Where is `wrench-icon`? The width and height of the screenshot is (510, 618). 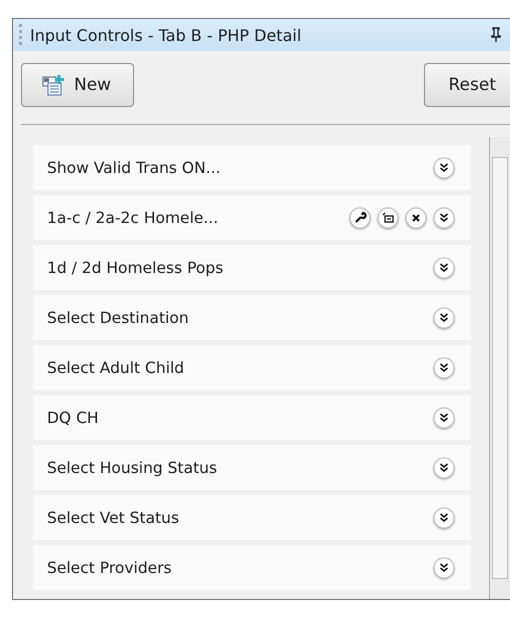 wrench-icon is located at coordinates (360, 217).